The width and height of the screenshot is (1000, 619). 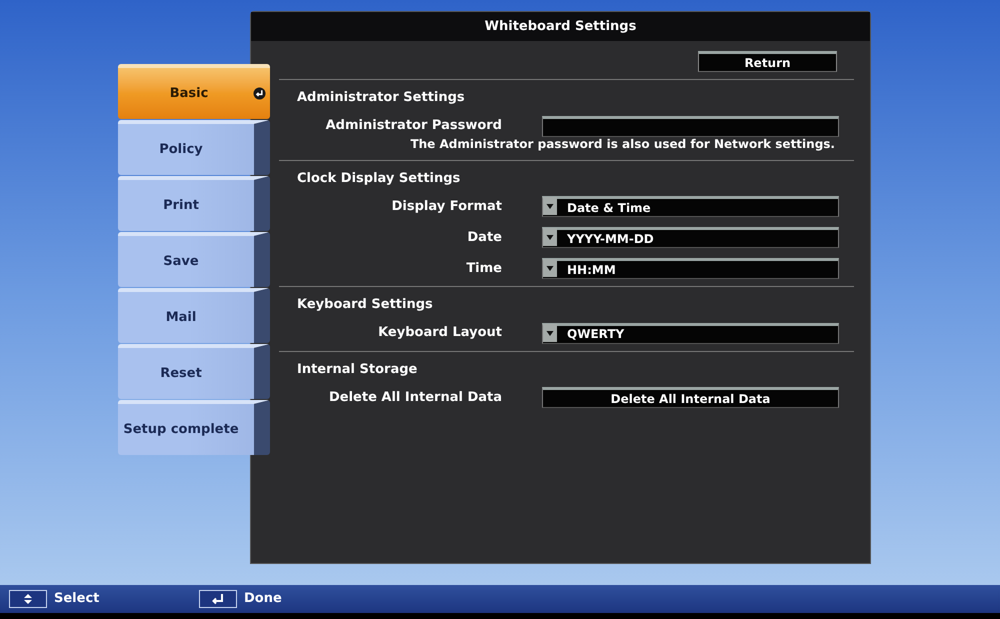 What do you see at coordinates (690, 333) in the screenshot?
I see `dropdown: QWERTY` at bounding box center [690, 333].